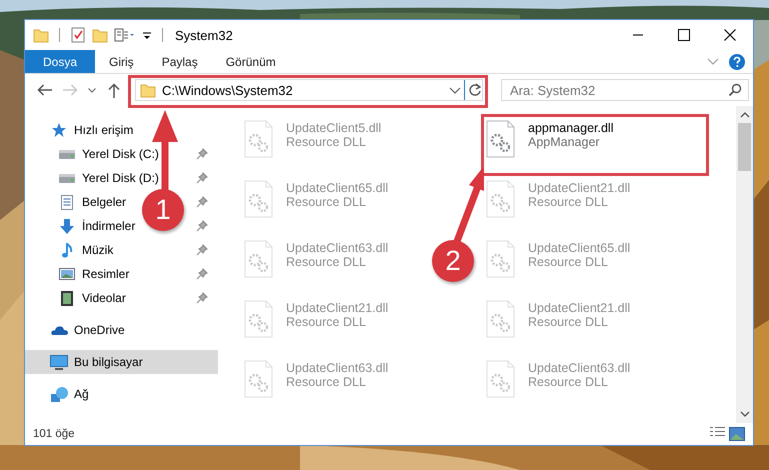 The image size is (769, 470). Describe the element at coordinates (121, 154) in the screenshot. I see `sidebar-item: Yerel Disk (C:)` at that location.